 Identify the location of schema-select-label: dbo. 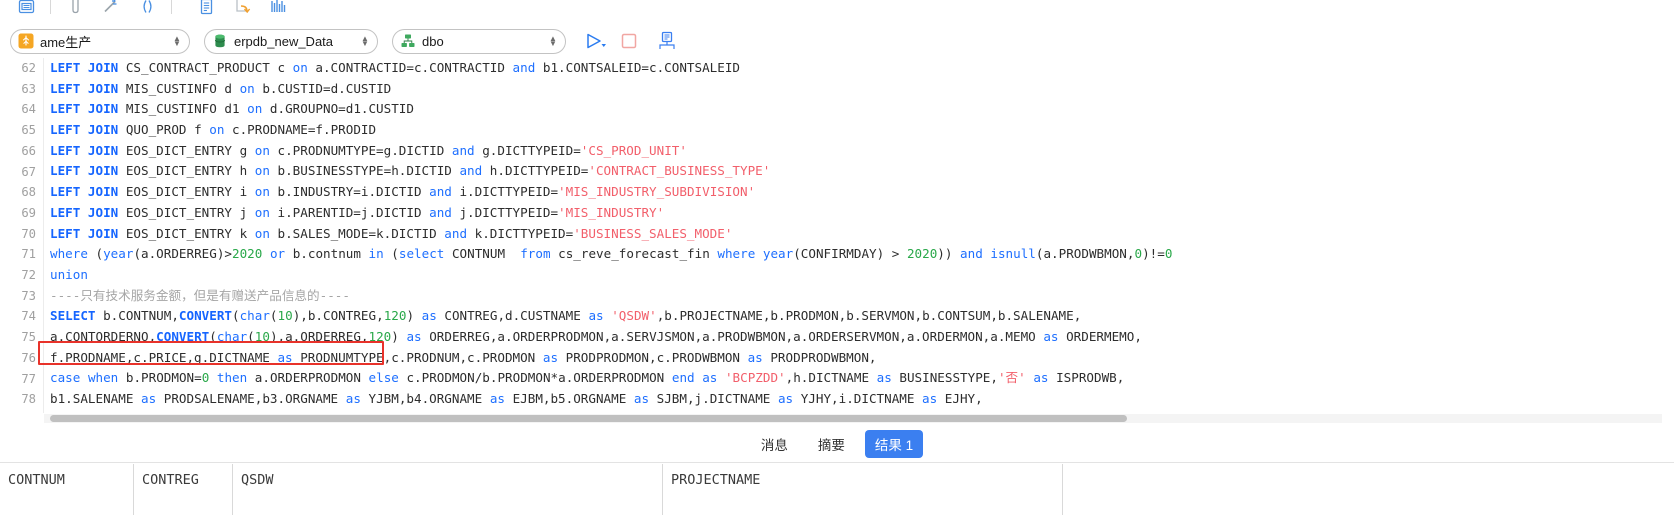
(433, 41).